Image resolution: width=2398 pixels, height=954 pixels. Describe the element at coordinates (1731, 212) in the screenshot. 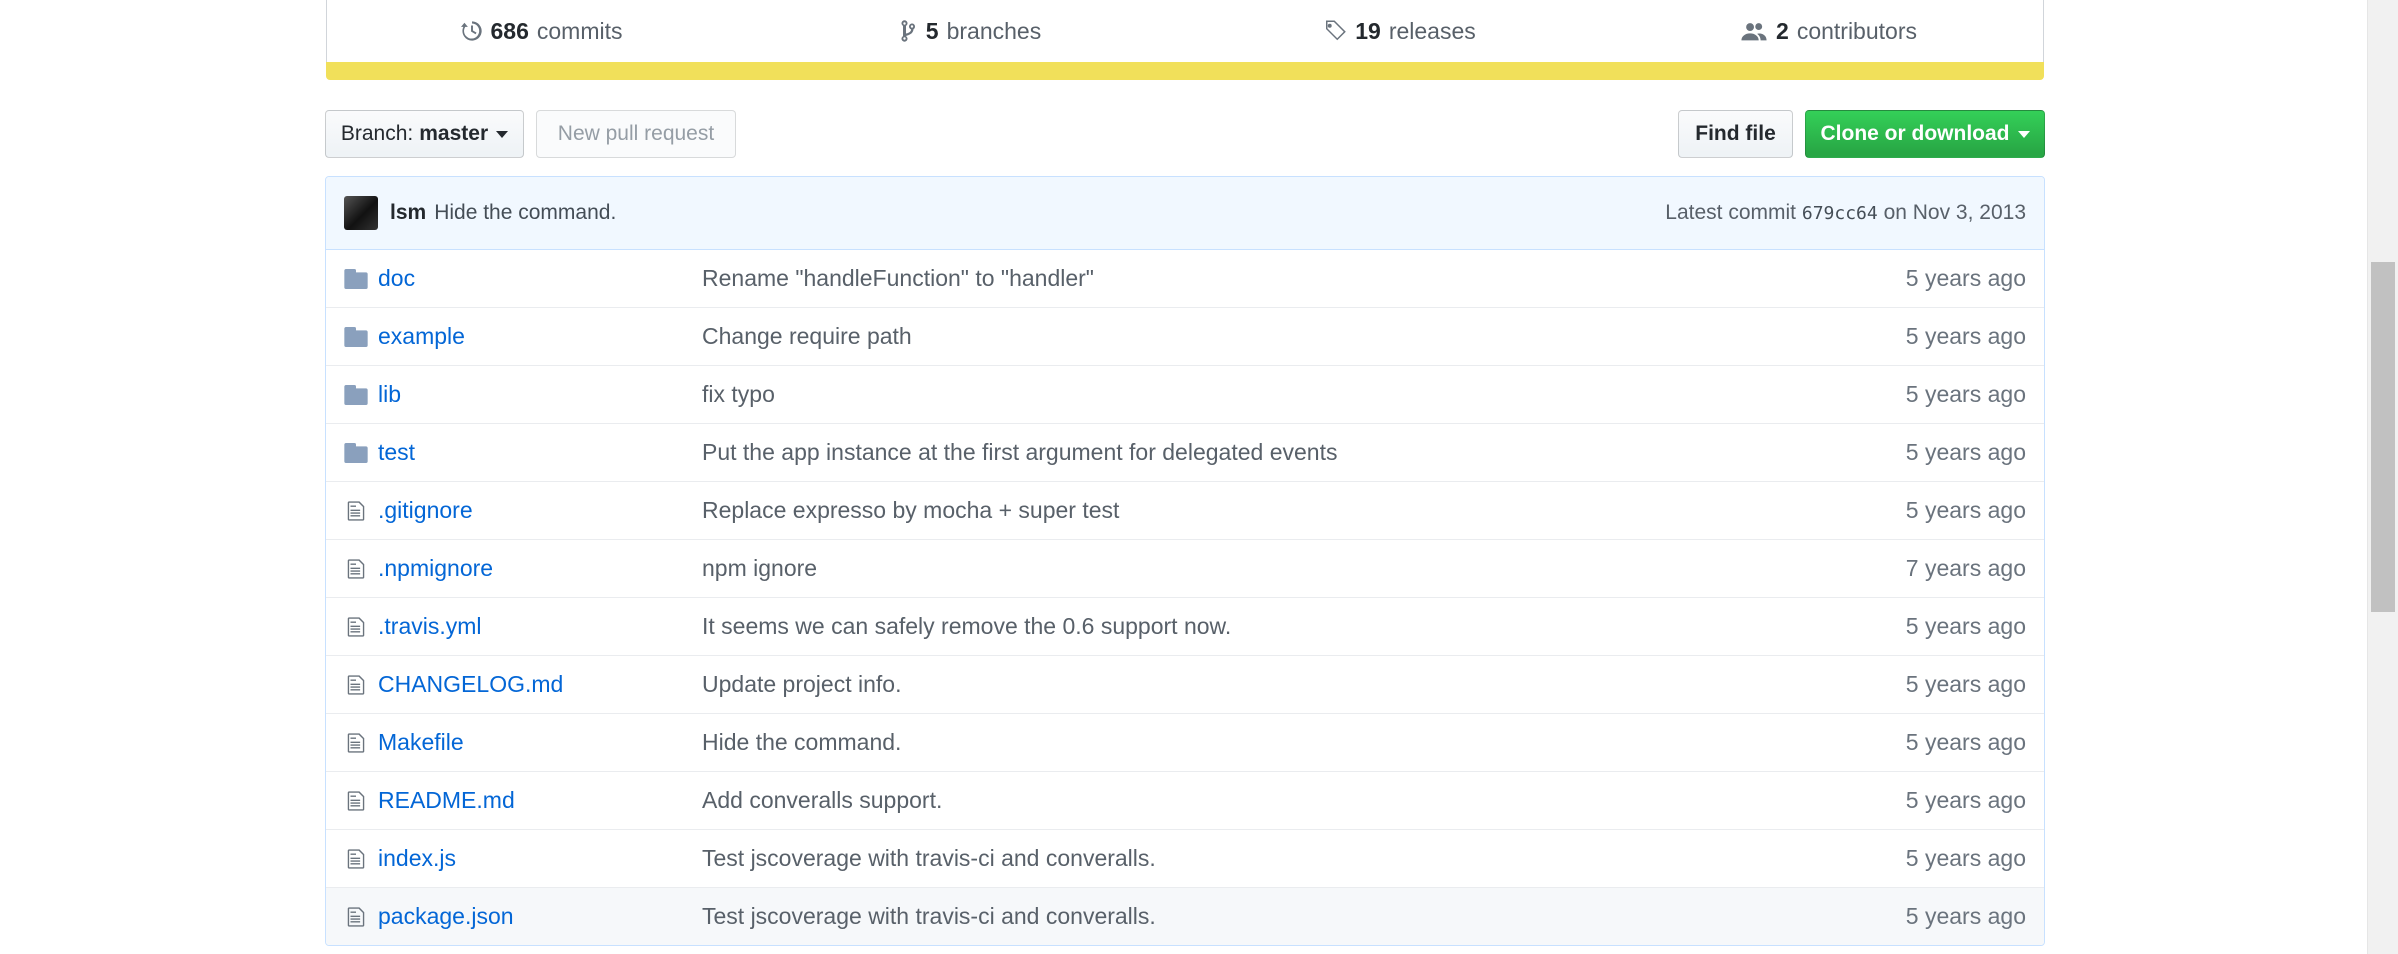

I see `latest-commit-prefix: Latest commit` at that location.